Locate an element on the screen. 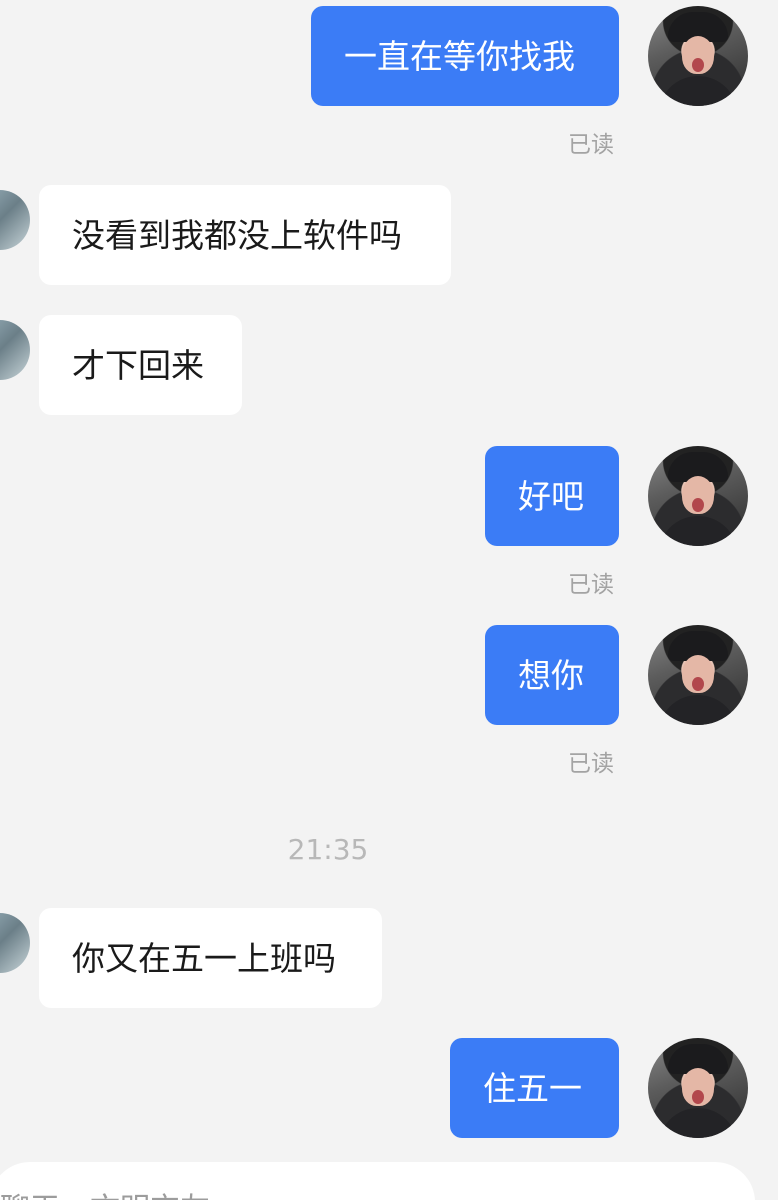 The width and height of the screenshot is (778, 1200). message-text: 住五一 is located at coordinates (532, 1088).